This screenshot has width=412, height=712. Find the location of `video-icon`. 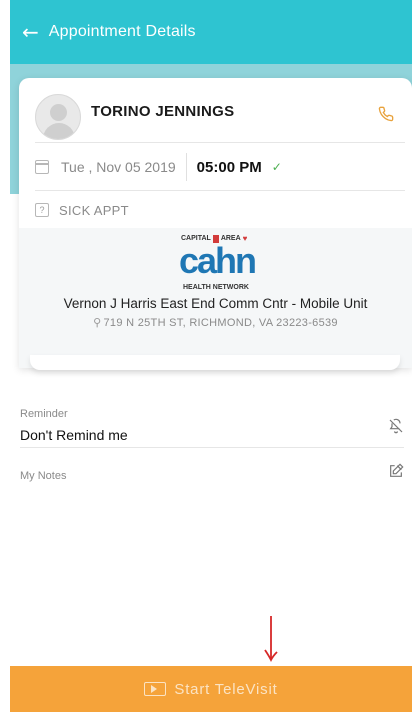

video-icon is located at coordinates (155, 689).